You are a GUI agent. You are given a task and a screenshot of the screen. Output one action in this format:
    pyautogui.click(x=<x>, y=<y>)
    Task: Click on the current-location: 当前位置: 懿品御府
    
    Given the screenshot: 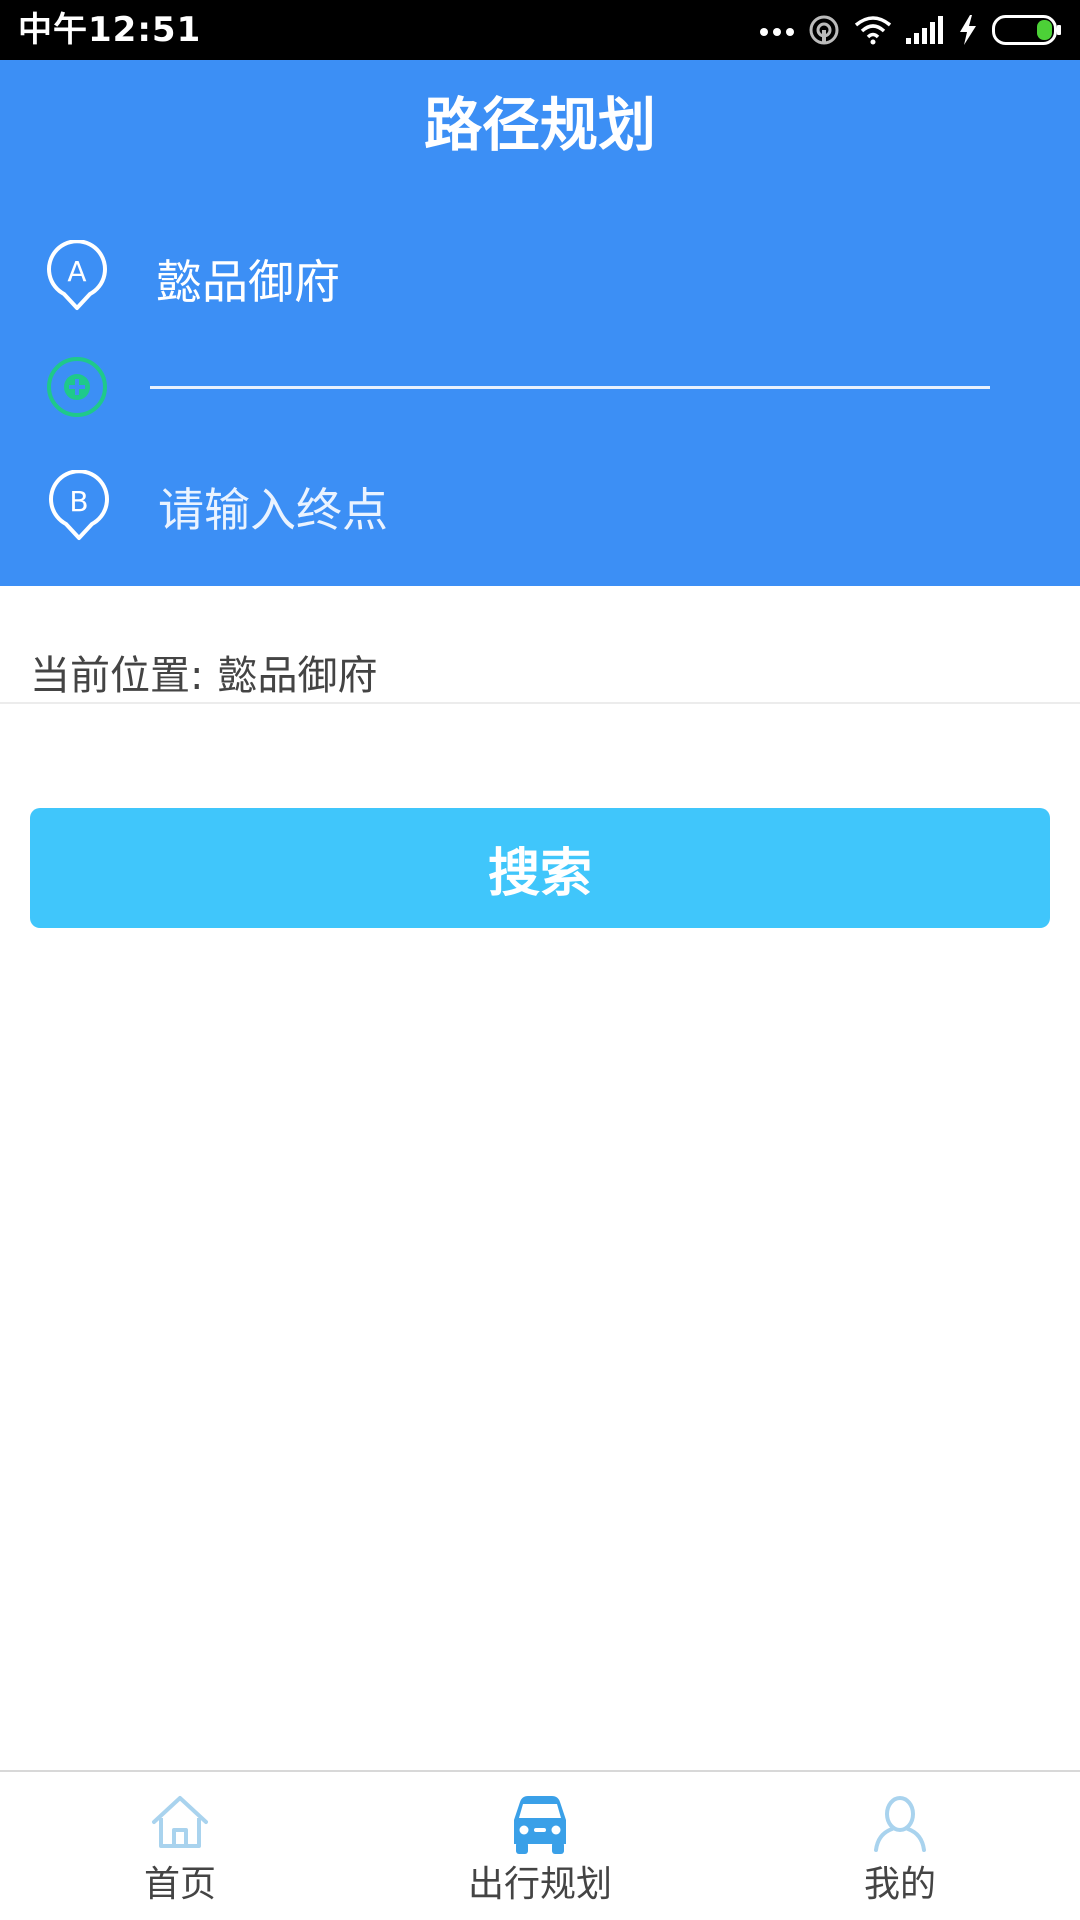 What is the action you would take?
    pyautogui.click(x=203, y=676)
    